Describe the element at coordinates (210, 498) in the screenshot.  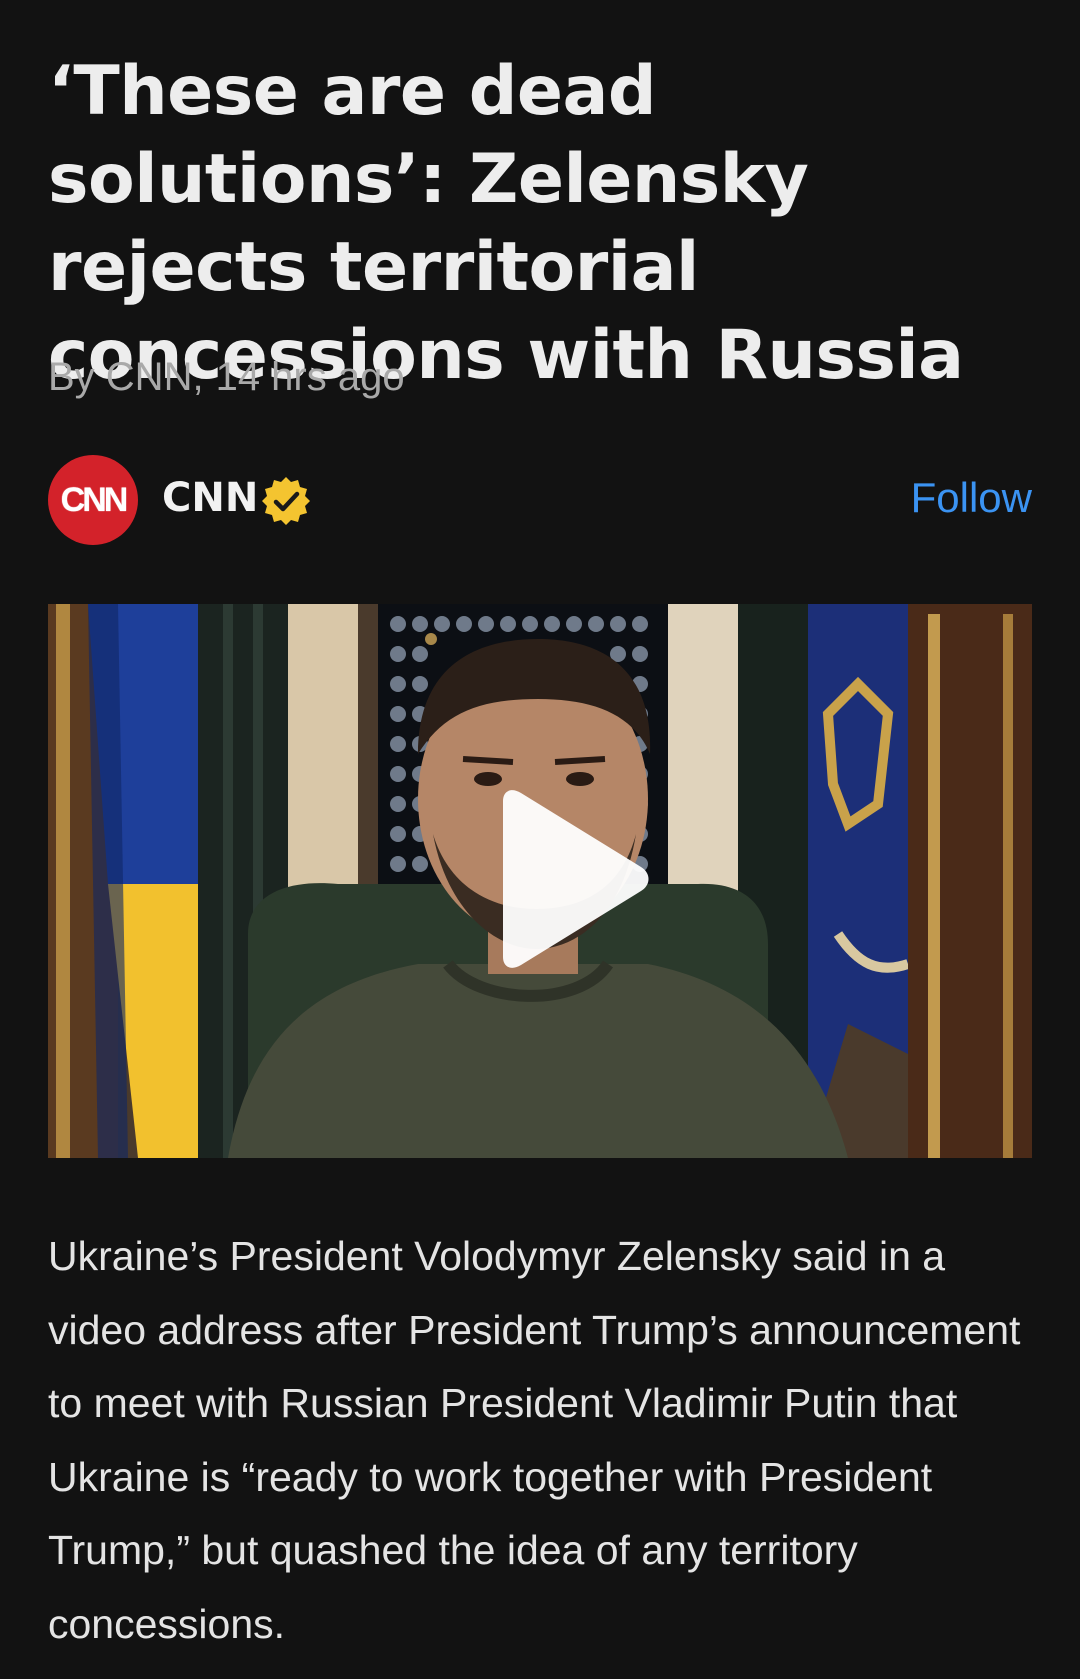
I see `source-name: CNN` at that location.